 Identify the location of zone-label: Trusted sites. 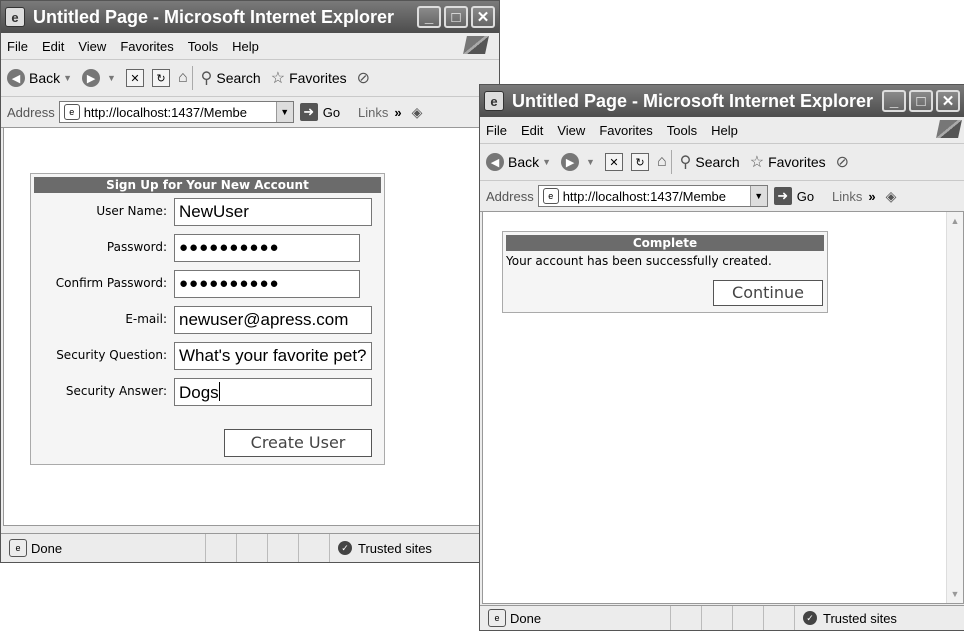
(395, 548).